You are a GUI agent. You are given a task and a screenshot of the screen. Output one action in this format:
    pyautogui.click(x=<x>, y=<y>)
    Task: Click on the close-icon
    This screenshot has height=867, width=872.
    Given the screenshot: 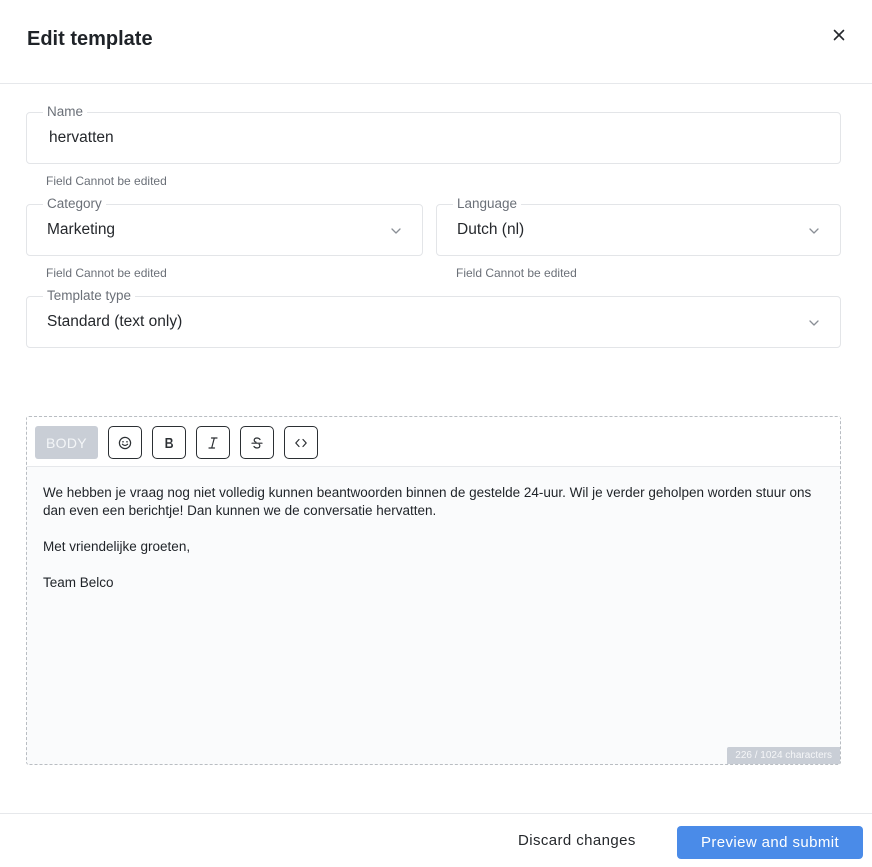 What is the action you would take?
    pyautogui.click(x=839, y=35)
    